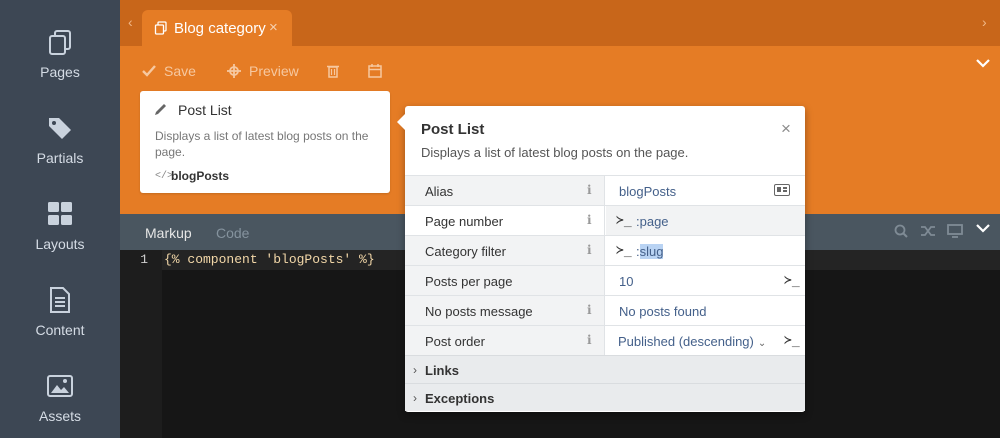 This screenshot has width=1000, height=438. What do you see at coordinates (648, 191) in the screenshot?
I see `property-value: blogPosts` at bounding box center [648, 191].